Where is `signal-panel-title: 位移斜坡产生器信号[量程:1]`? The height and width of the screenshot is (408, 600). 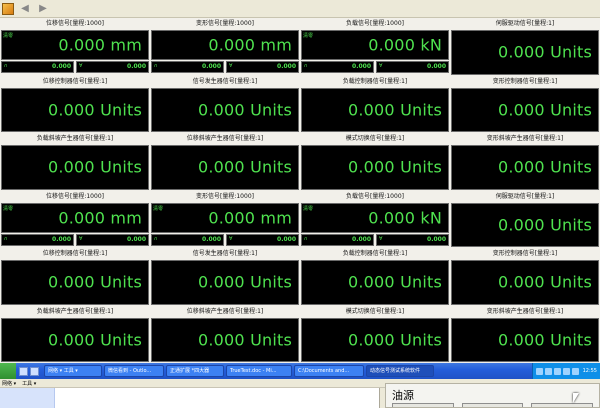
signal-panel-title: 位移斜坡产生器信号[量程:1] is located at coordinates (225, 311).